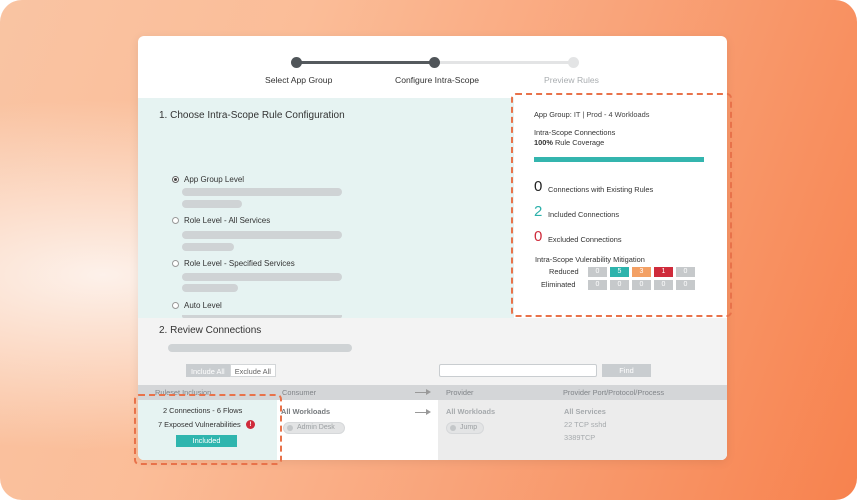  I want to click on exclude-all-button: Exclude All, so click(252, 370).